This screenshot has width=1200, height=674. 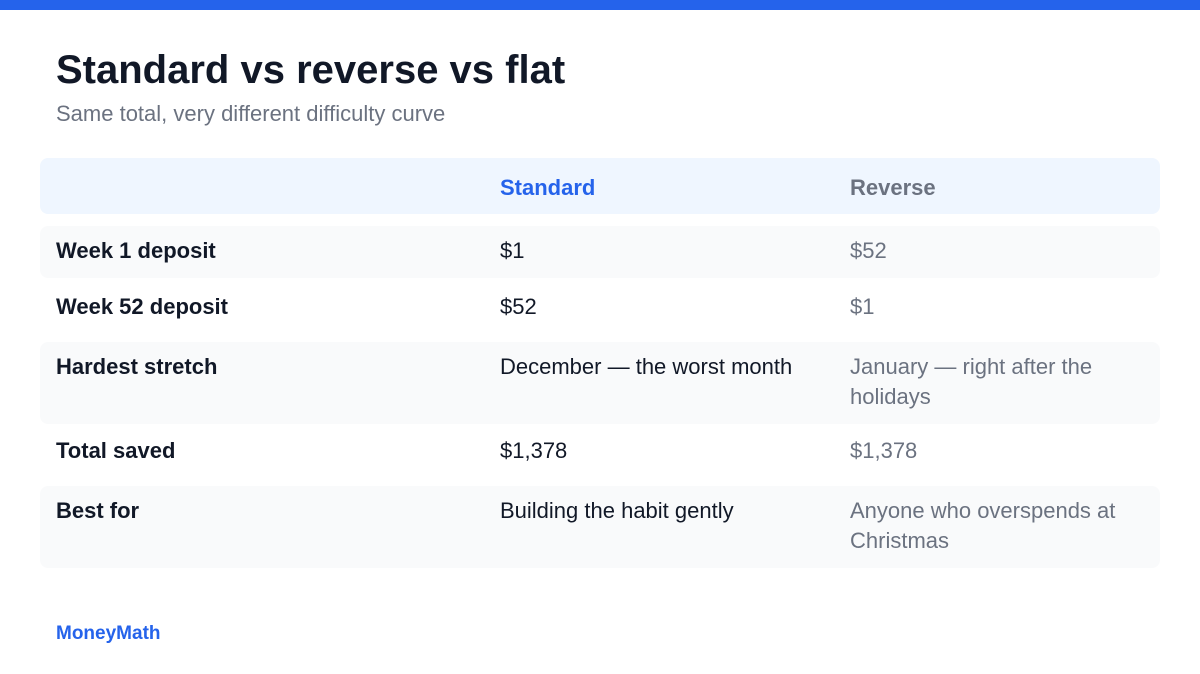 What do you see at coordinates (617, 510) in the screenshot?
I see `standard-value: Building the habit gently` at bounding box center [617, 510].